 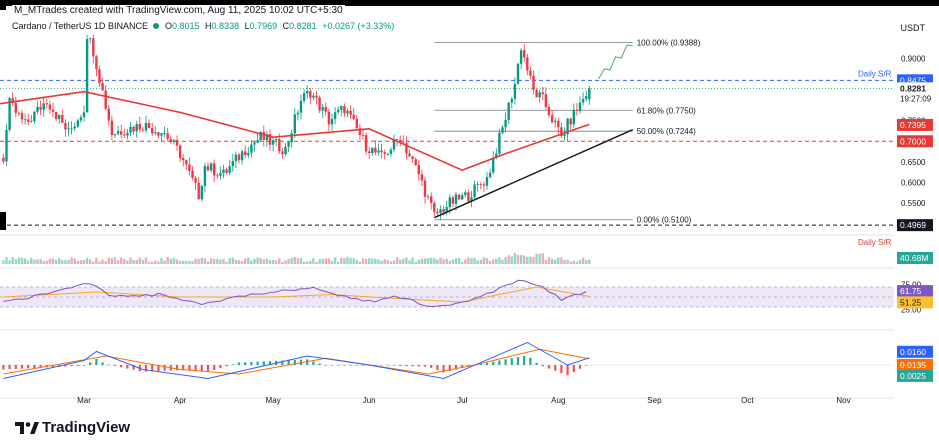 What do you see at coordinates (369, 400) in the screenshot?
I see `x-tick-label: Jun` at bounding box center [369, 400].